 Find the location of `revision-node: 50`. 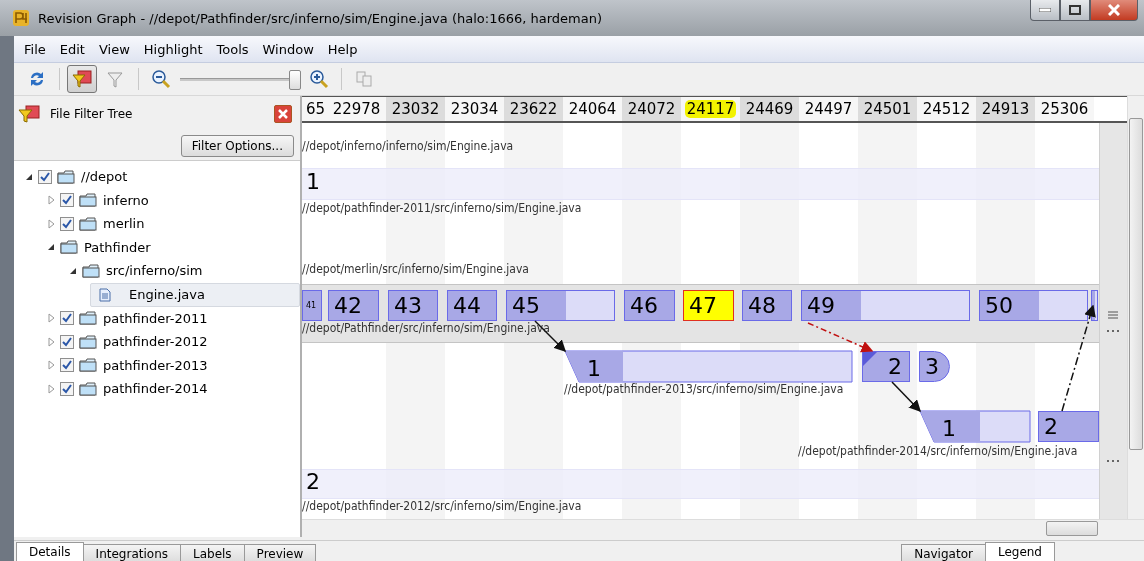

revision-node: 50 is located at coordinates (1033, 305).